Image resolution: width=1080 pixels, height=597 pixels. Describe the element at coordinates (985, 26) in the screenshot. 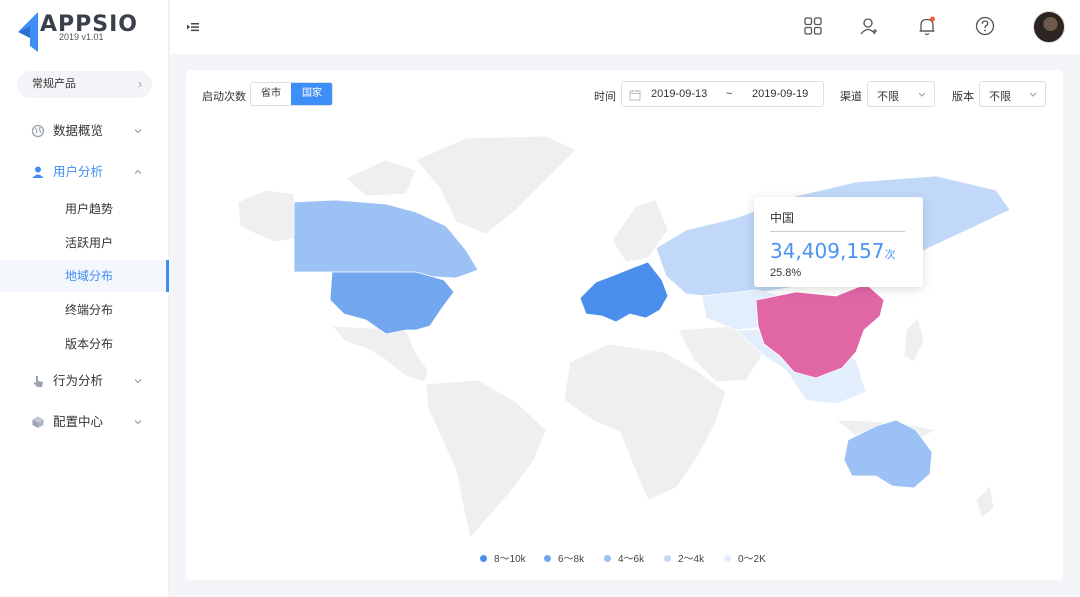

I see `help-icon` at that location.